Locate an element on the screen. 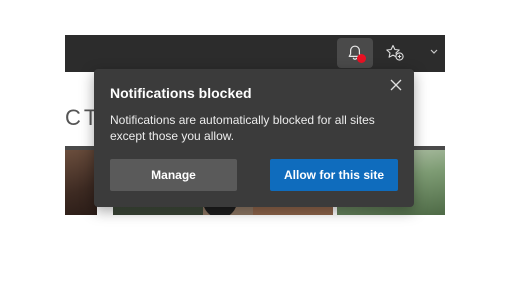  manage-button: Manage is located at coordinates (173, 175).